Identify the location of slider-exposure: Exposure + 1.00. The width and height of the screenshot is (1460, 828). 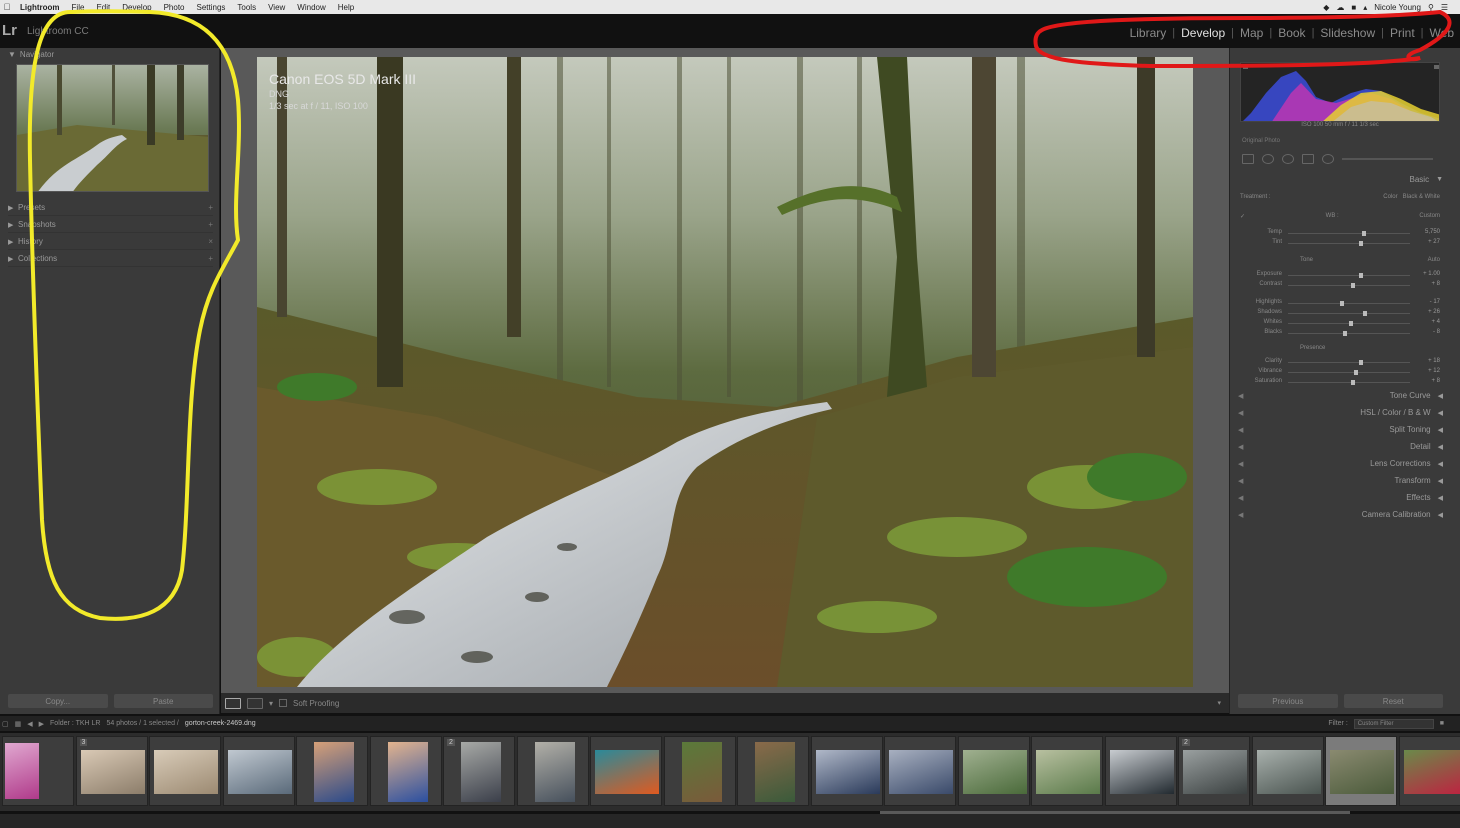
(1340, 275).